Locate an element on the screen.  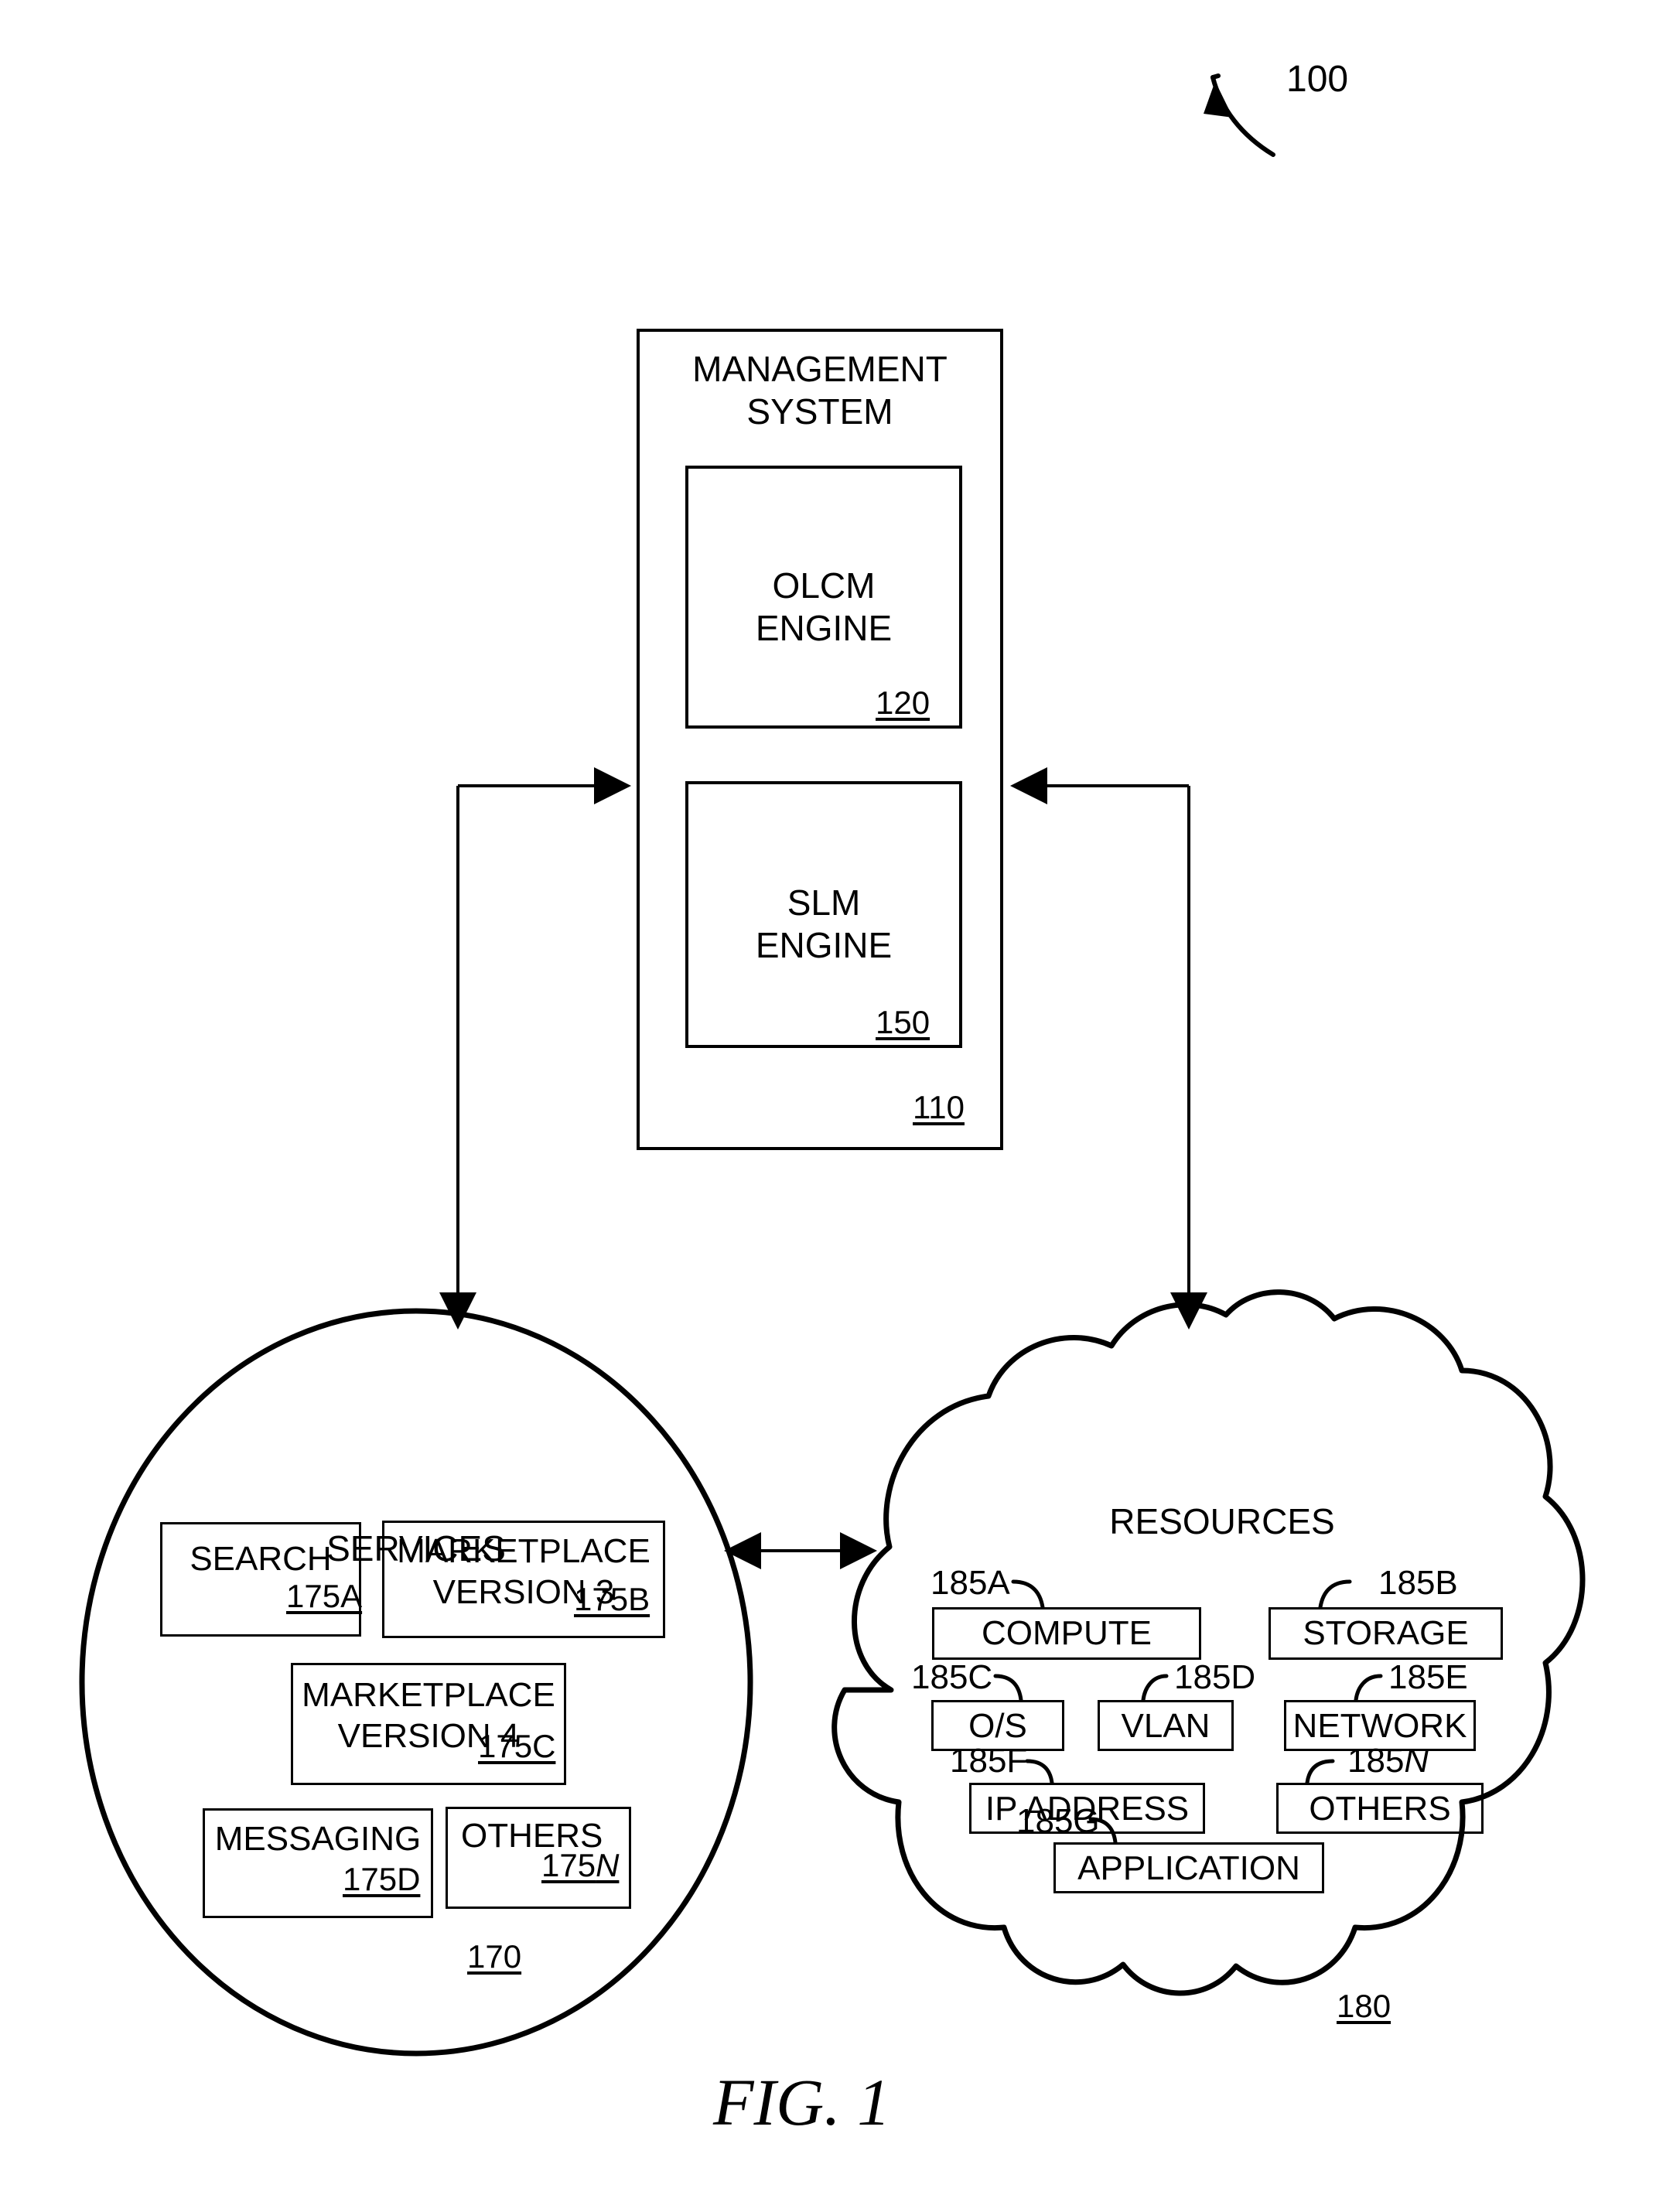
slm-engine-ref: 150 is located at coordinates (903, 1022).